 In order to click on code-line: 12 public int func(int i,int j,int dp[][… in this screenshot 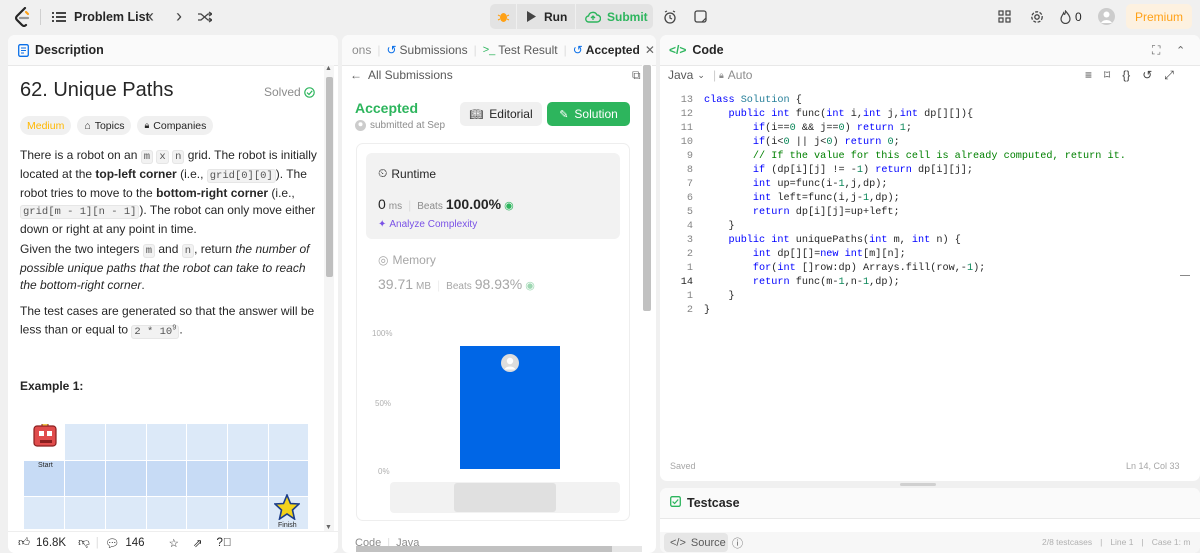, I will do `click(925, 115)`.